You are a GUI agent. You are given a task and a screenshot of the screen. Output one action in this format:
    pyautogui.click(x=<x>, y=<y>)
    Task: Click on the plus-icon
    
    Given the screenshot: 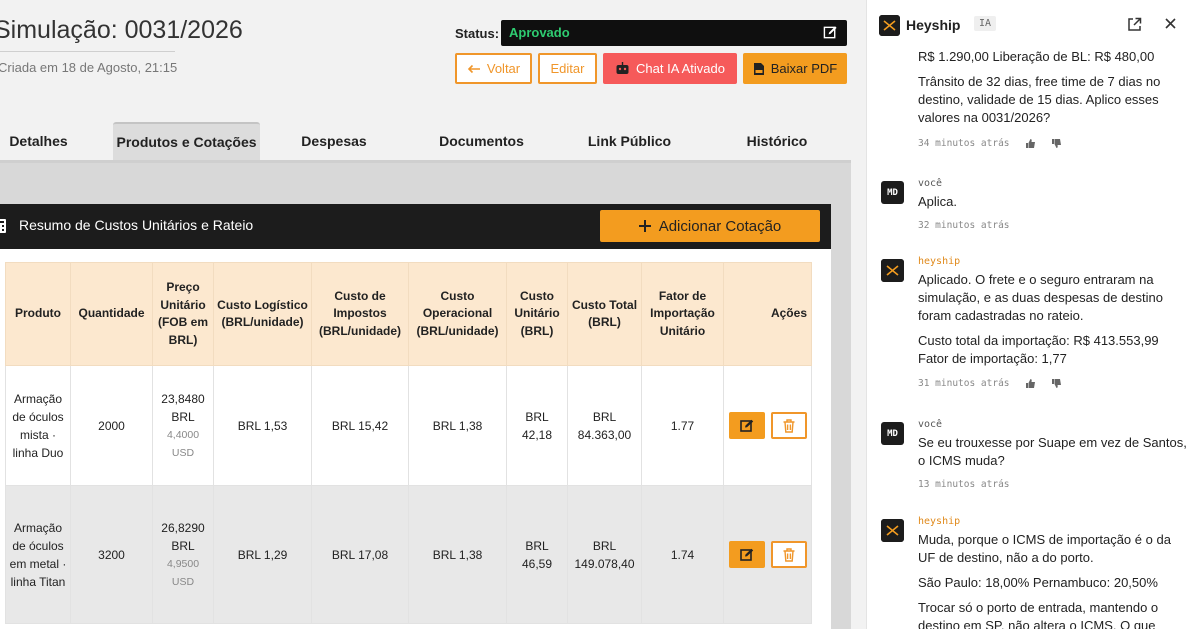 What is the action you would take?
    pyautogui.click(x=644, y=226)
    